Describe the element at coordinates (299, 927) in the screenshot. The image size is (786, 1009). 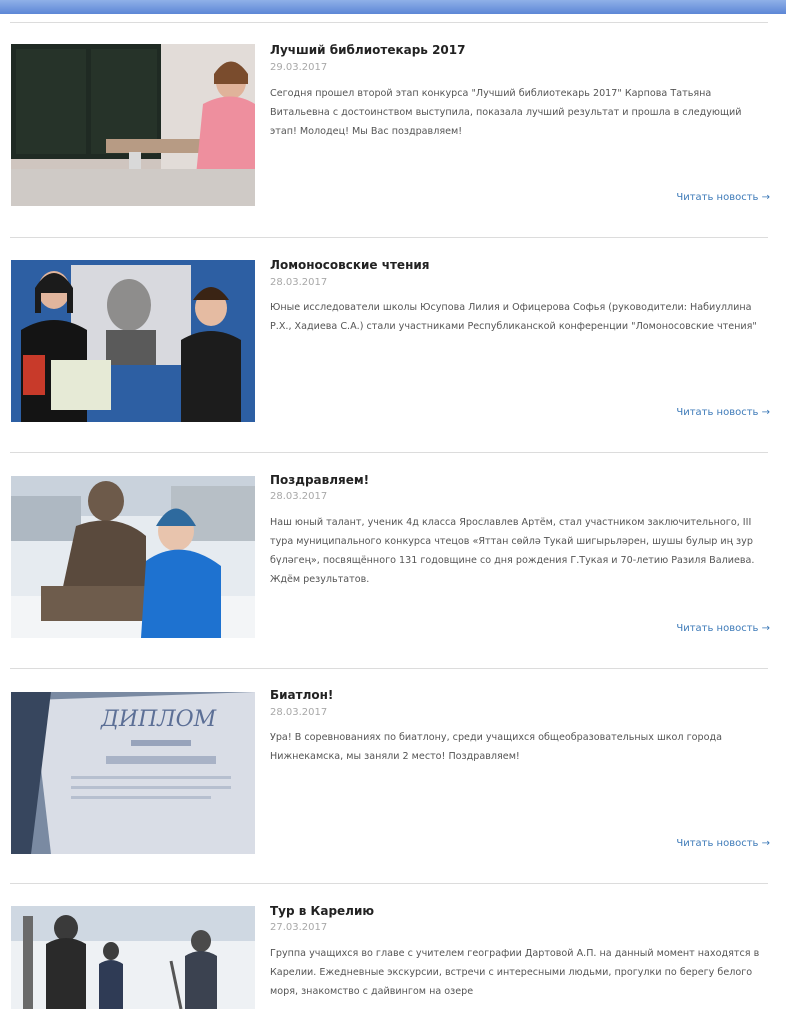
I see `news-date: 27.03.2017` at that location.